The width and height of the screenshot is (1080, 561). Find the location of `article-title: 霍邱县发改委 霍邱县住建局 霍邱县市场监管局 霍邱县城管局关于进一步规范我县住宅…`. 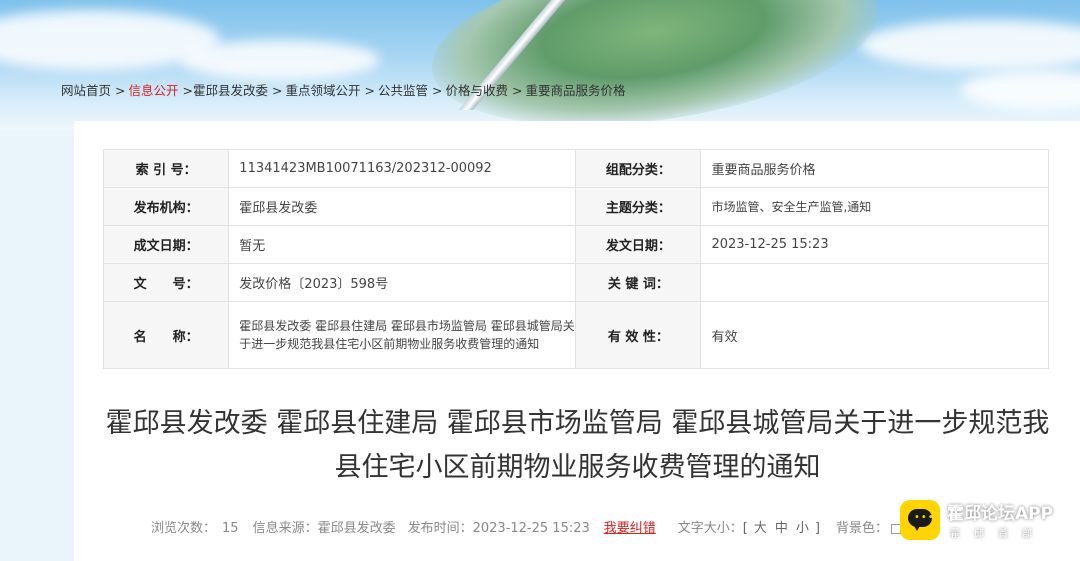

article-title: 霍邱县发改委 霍邱县住建局 霍邱县市场监管局 霍邱县城管局关于进一步规范我县住宅… is located at coordinates (577, 445).